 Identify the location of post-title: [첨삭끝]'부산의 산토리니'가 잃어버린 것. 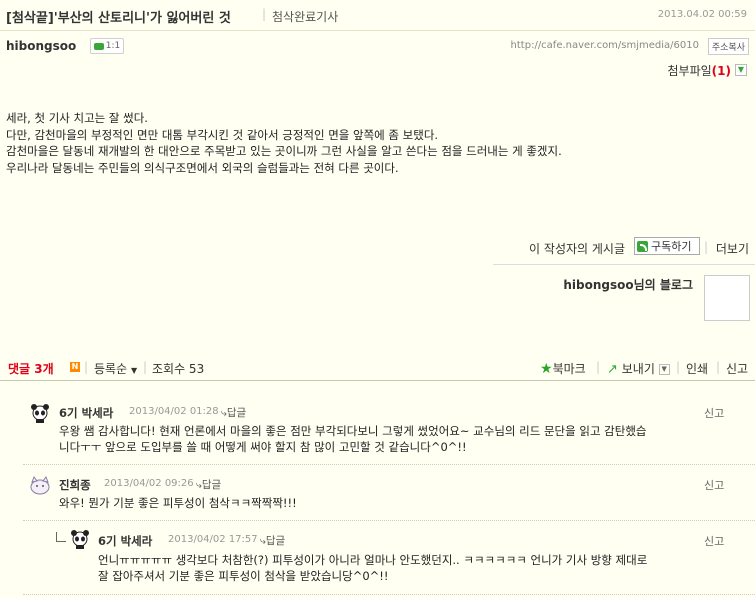
(118, 18).